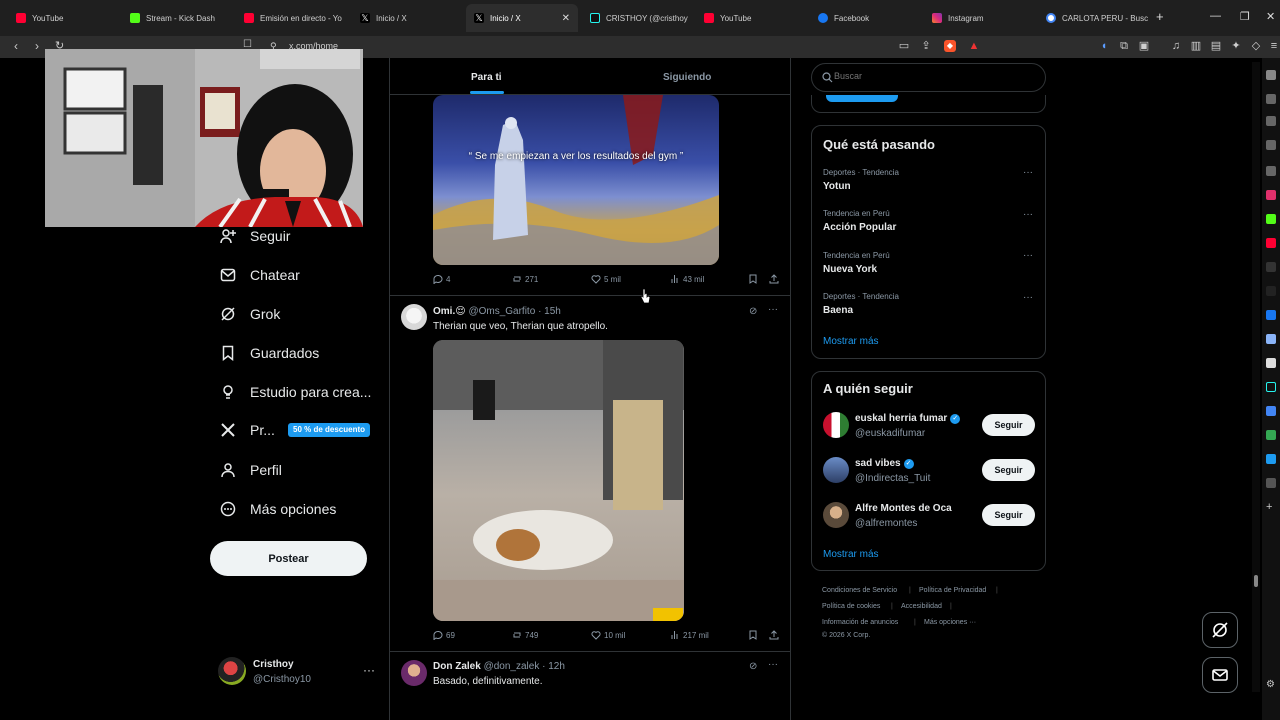  I want to click on tab-following: Siguiendo, so click(687, 77).